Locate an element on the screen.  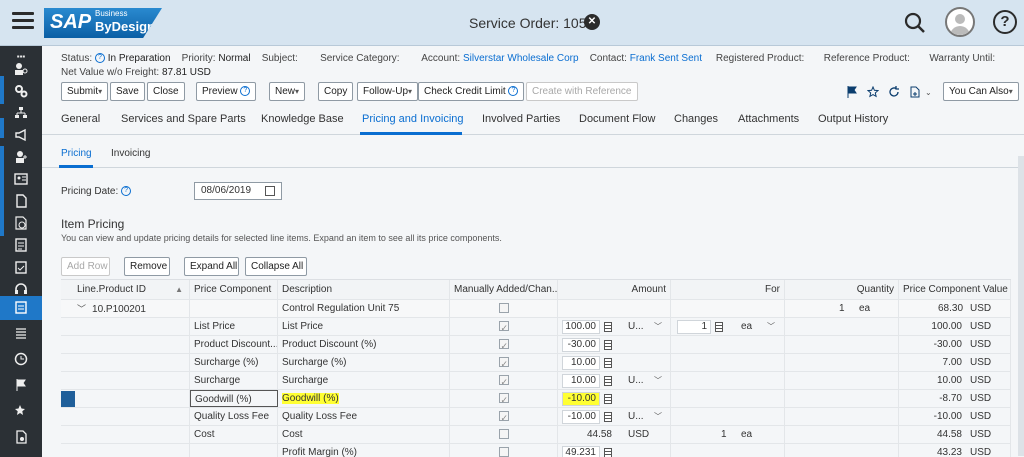
amount-input: -30.00 is located at coordinates (581, 345).